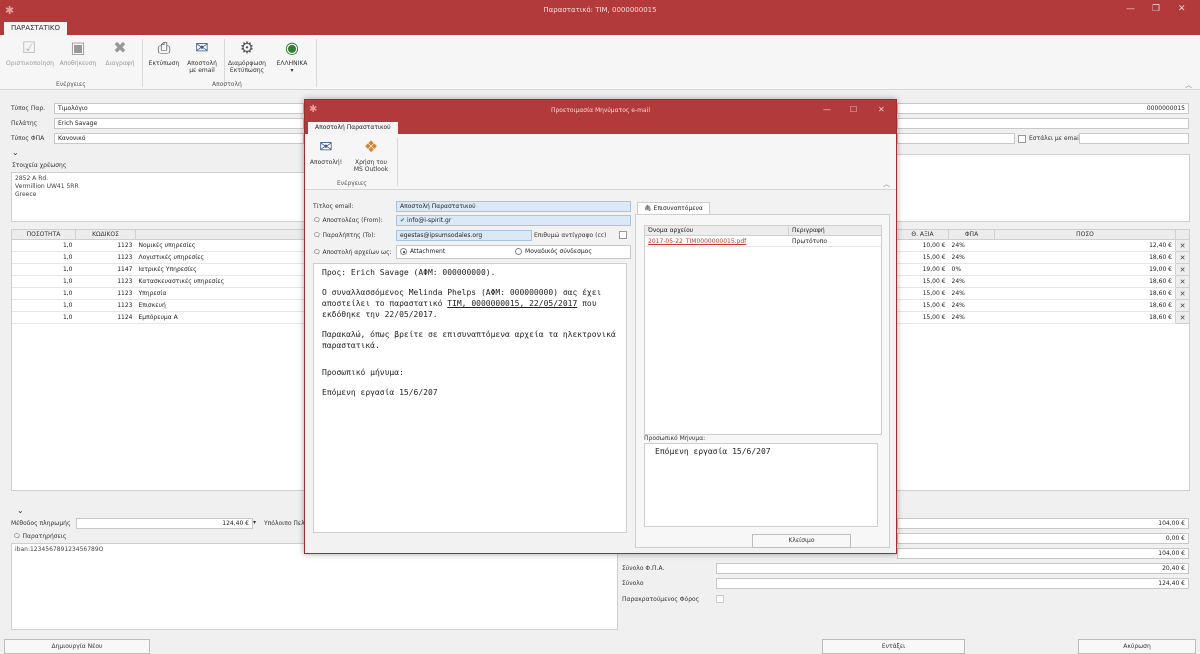  Describe the element at coordinates (761, 485) in the screenshot. I see `personal-message-textarea: Επόμενη εργασία 15/6/207` at that location.